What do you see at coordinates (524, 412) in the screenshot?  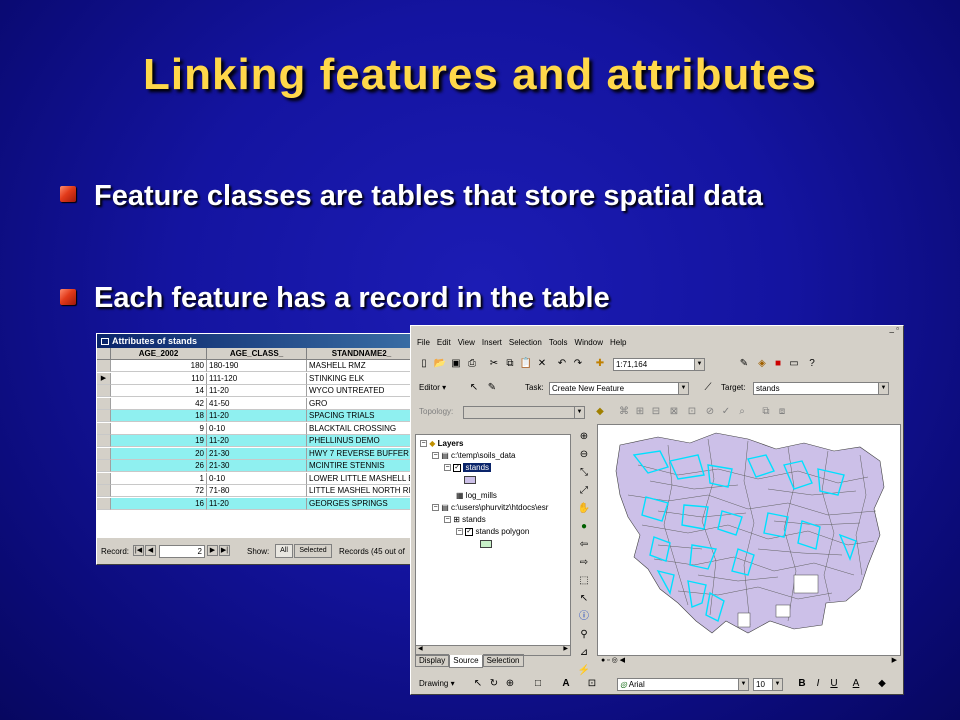 I see `topology-dropdown: ▼` at bounding box center [524, 412].